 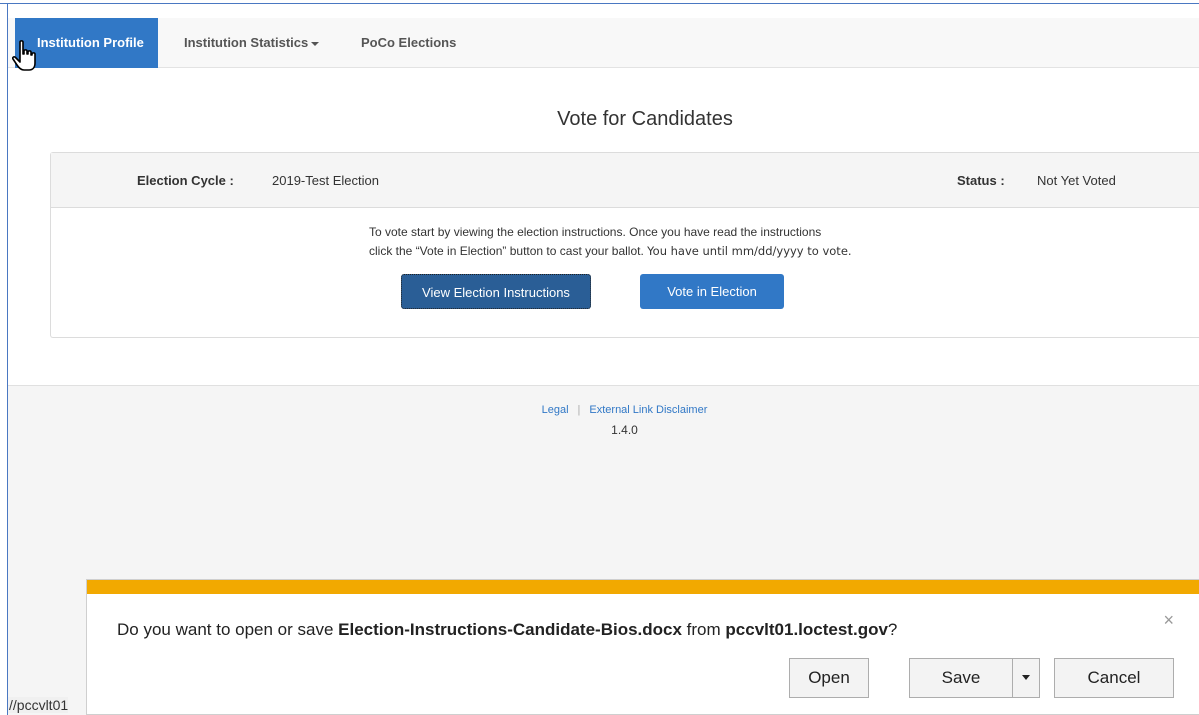 I want to click on legal-link: Legal, so click(x=555, y=410).